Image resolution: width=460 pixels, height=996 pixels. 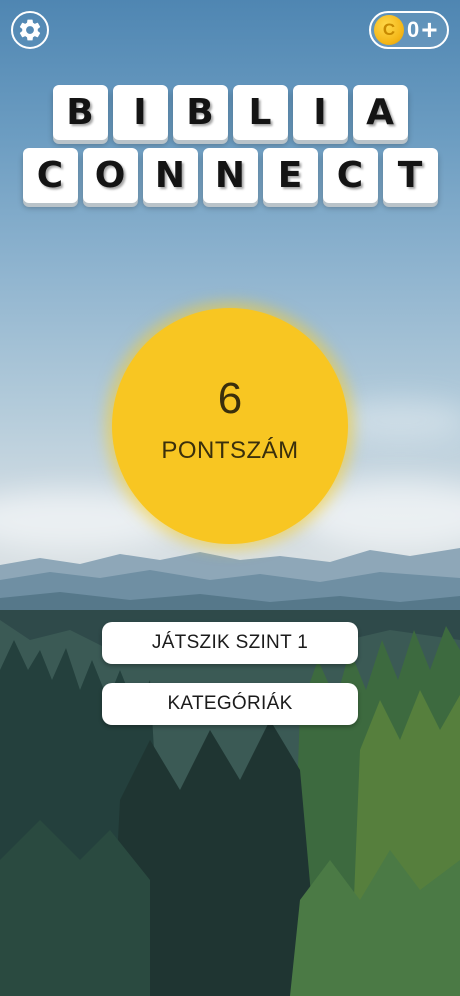 I want to click on title-letter-tile: L, so click(x=260, y=112).